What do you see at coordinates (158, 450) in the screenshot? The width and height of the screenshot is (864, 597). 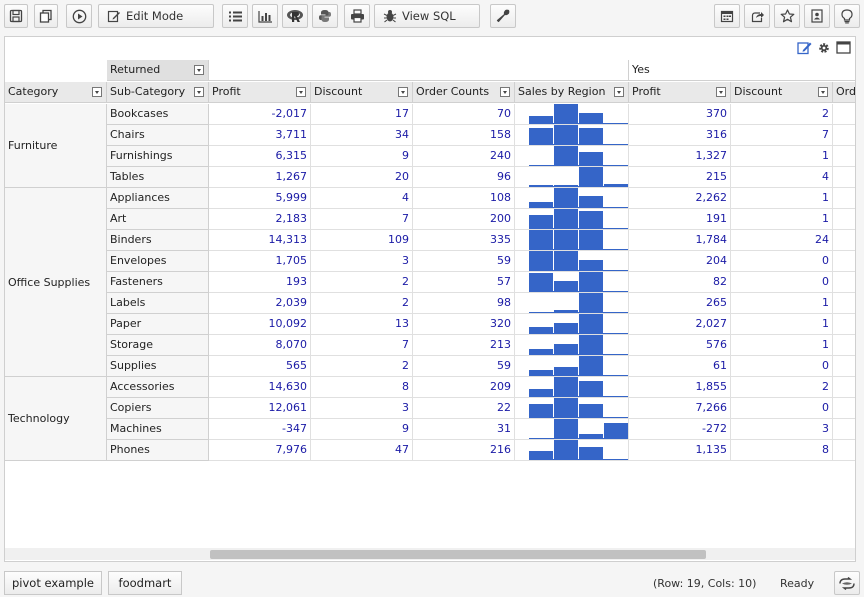 I see `sub-category-cell: Phones` at bounding box center [158, 450].